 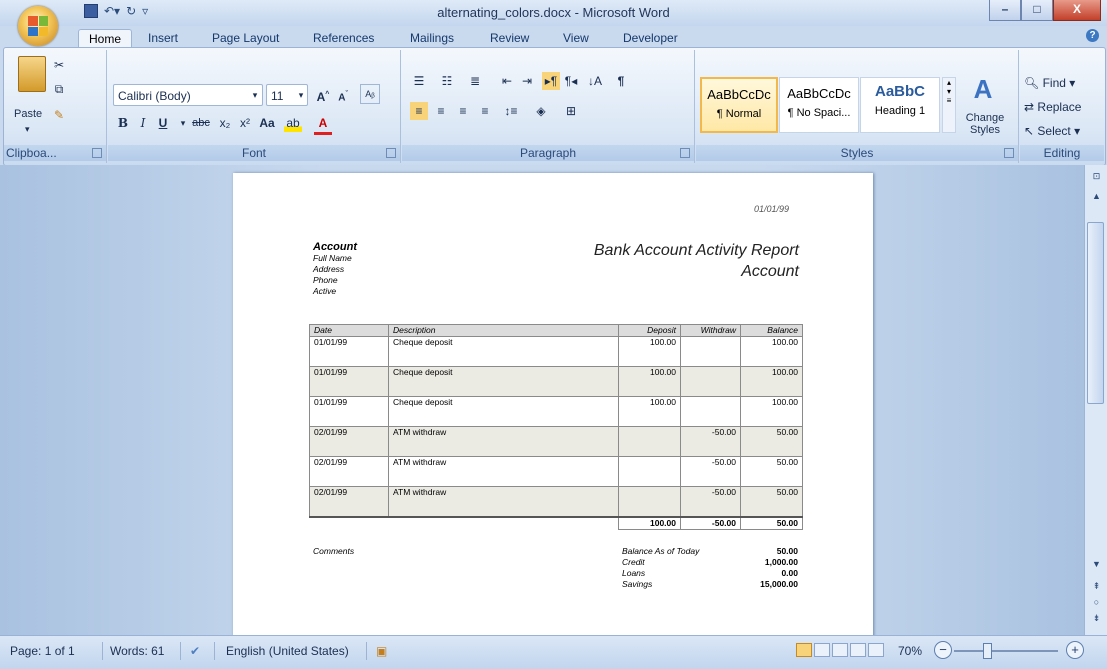 I want to click on tab-home: Home, so click(x=105, y=39).